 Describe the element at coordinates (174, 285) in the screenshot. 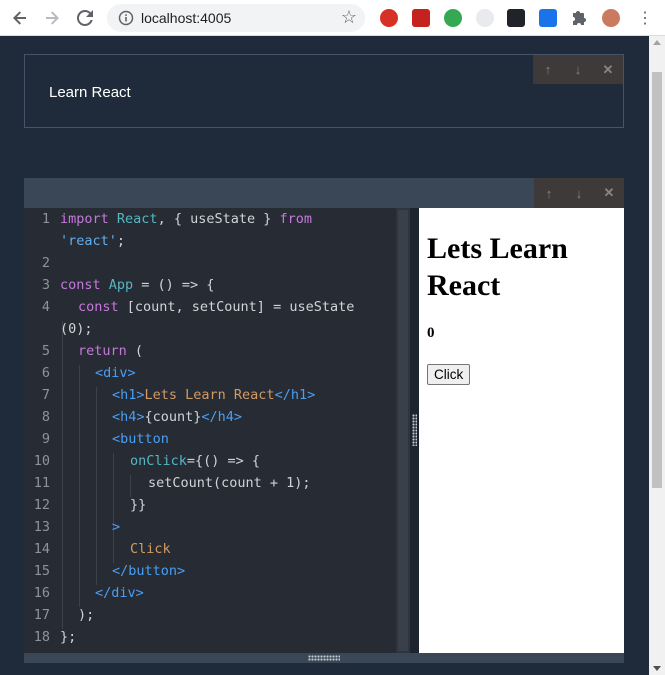

I see `code-token: = () => {` at that location.